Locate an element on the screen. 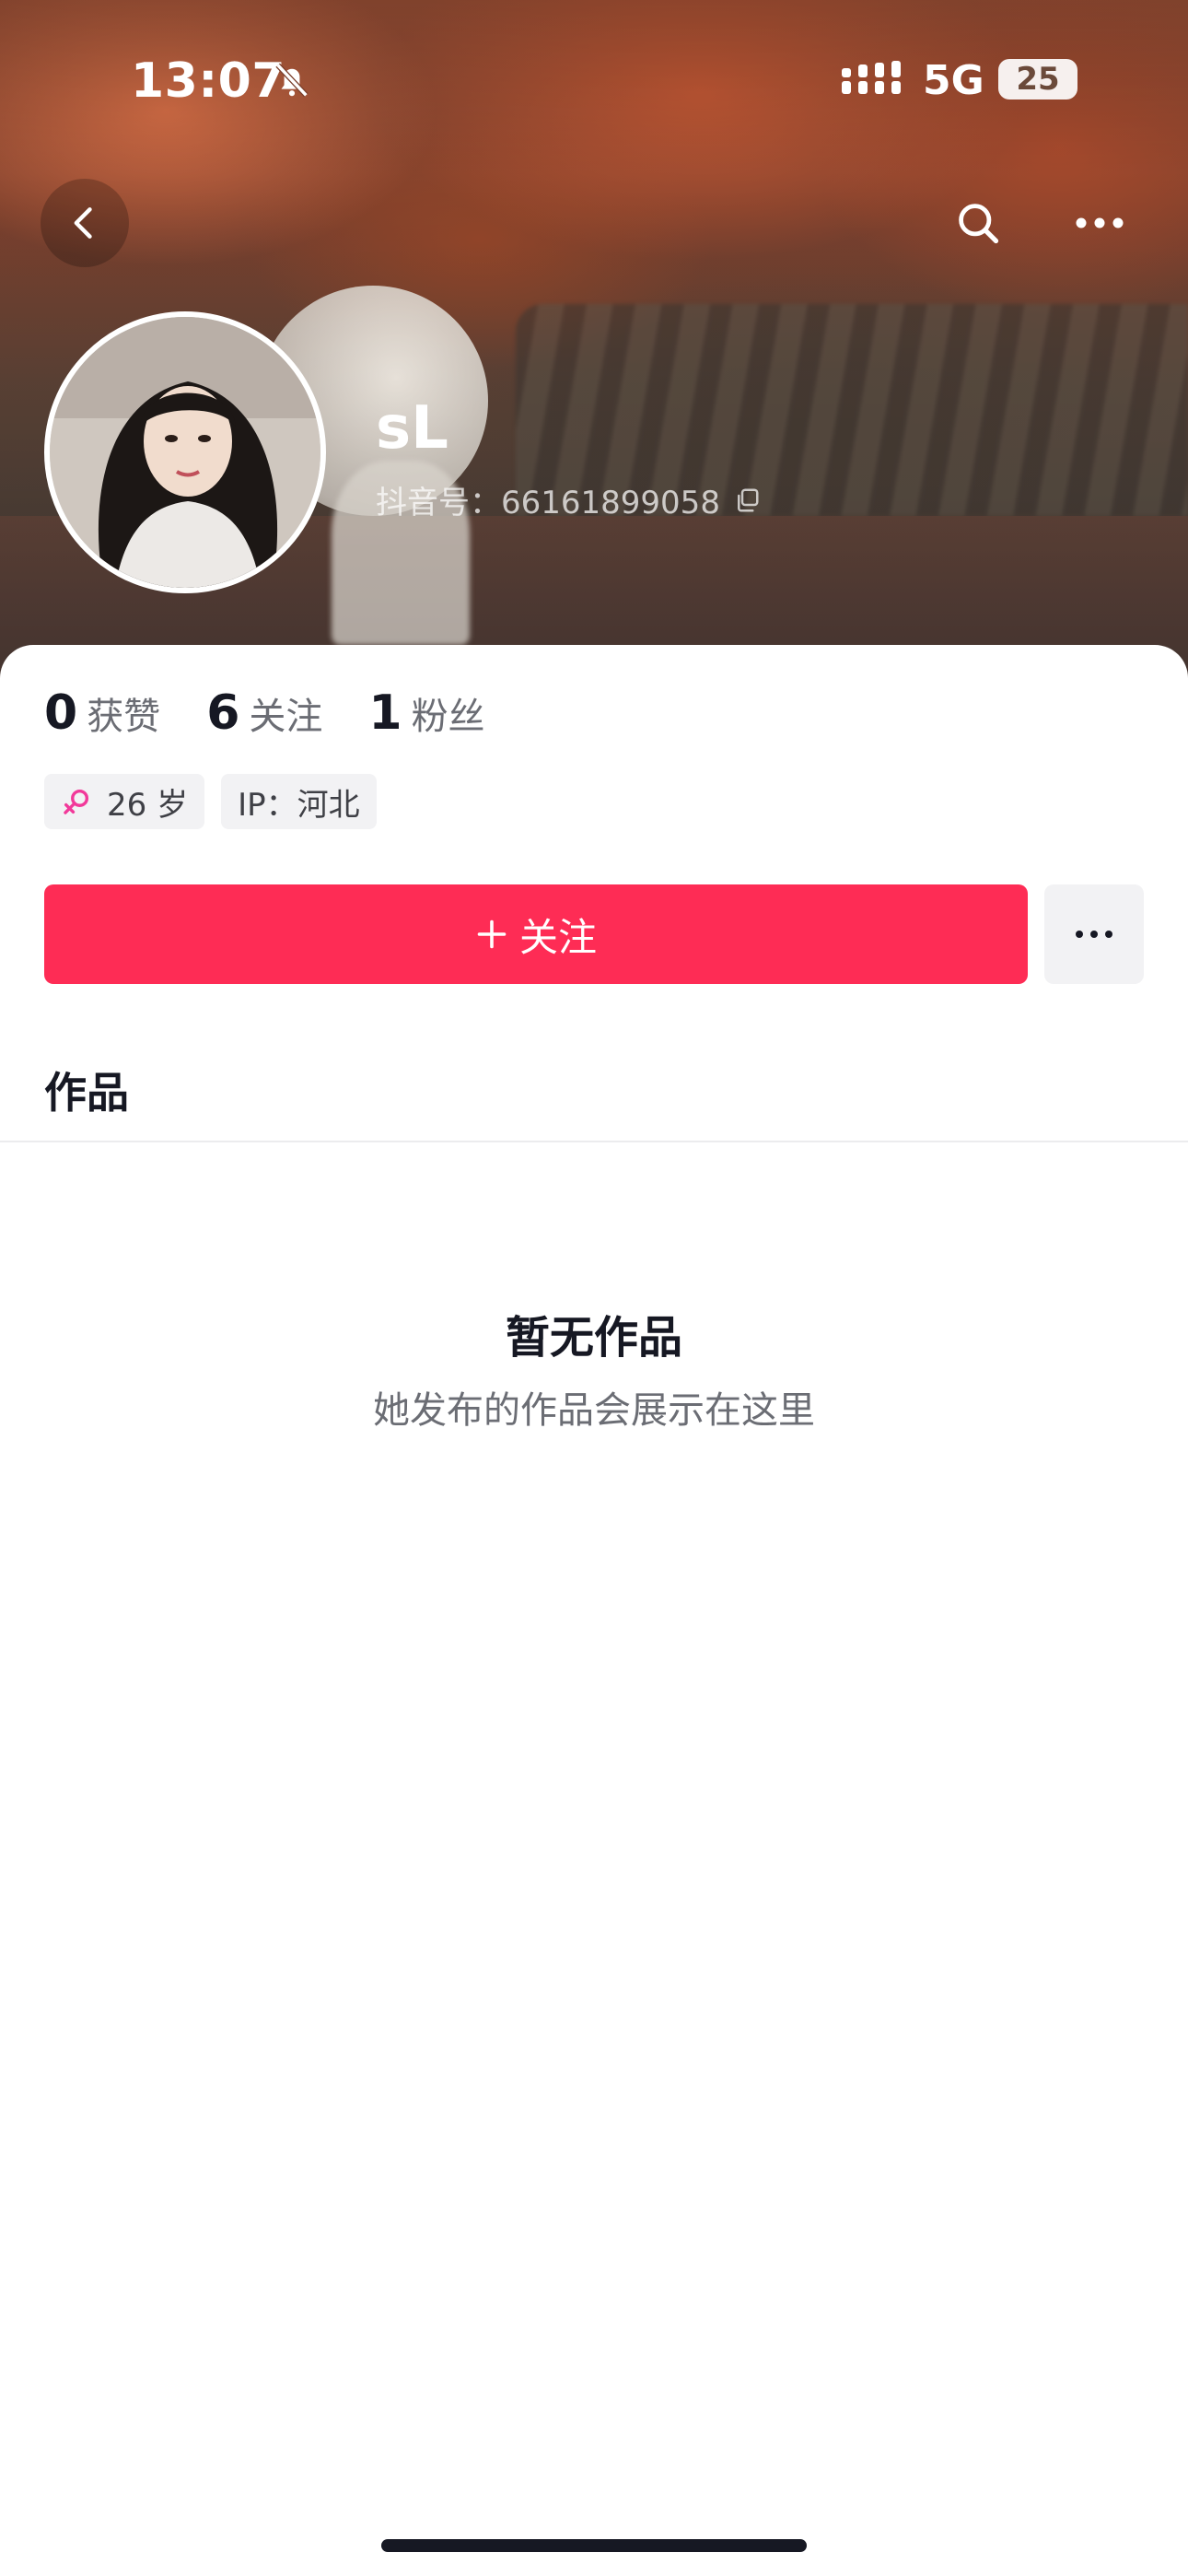  home-indicator is located at coordinates (594, 2545).